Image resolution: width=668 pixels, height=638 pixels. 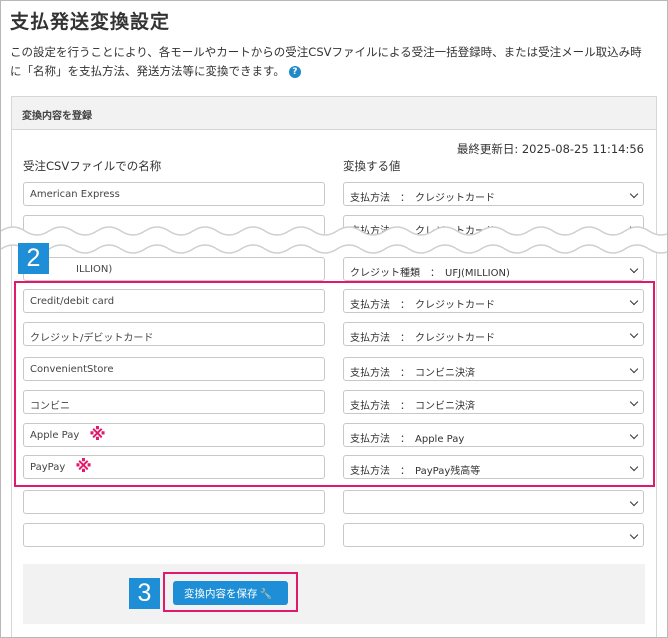 What do you see at coordinates (430, 273) in the screenshot?
I see `value-select-label: クレジット種類 ： UFJ(MILLION)` at bounding box center [430, 273].